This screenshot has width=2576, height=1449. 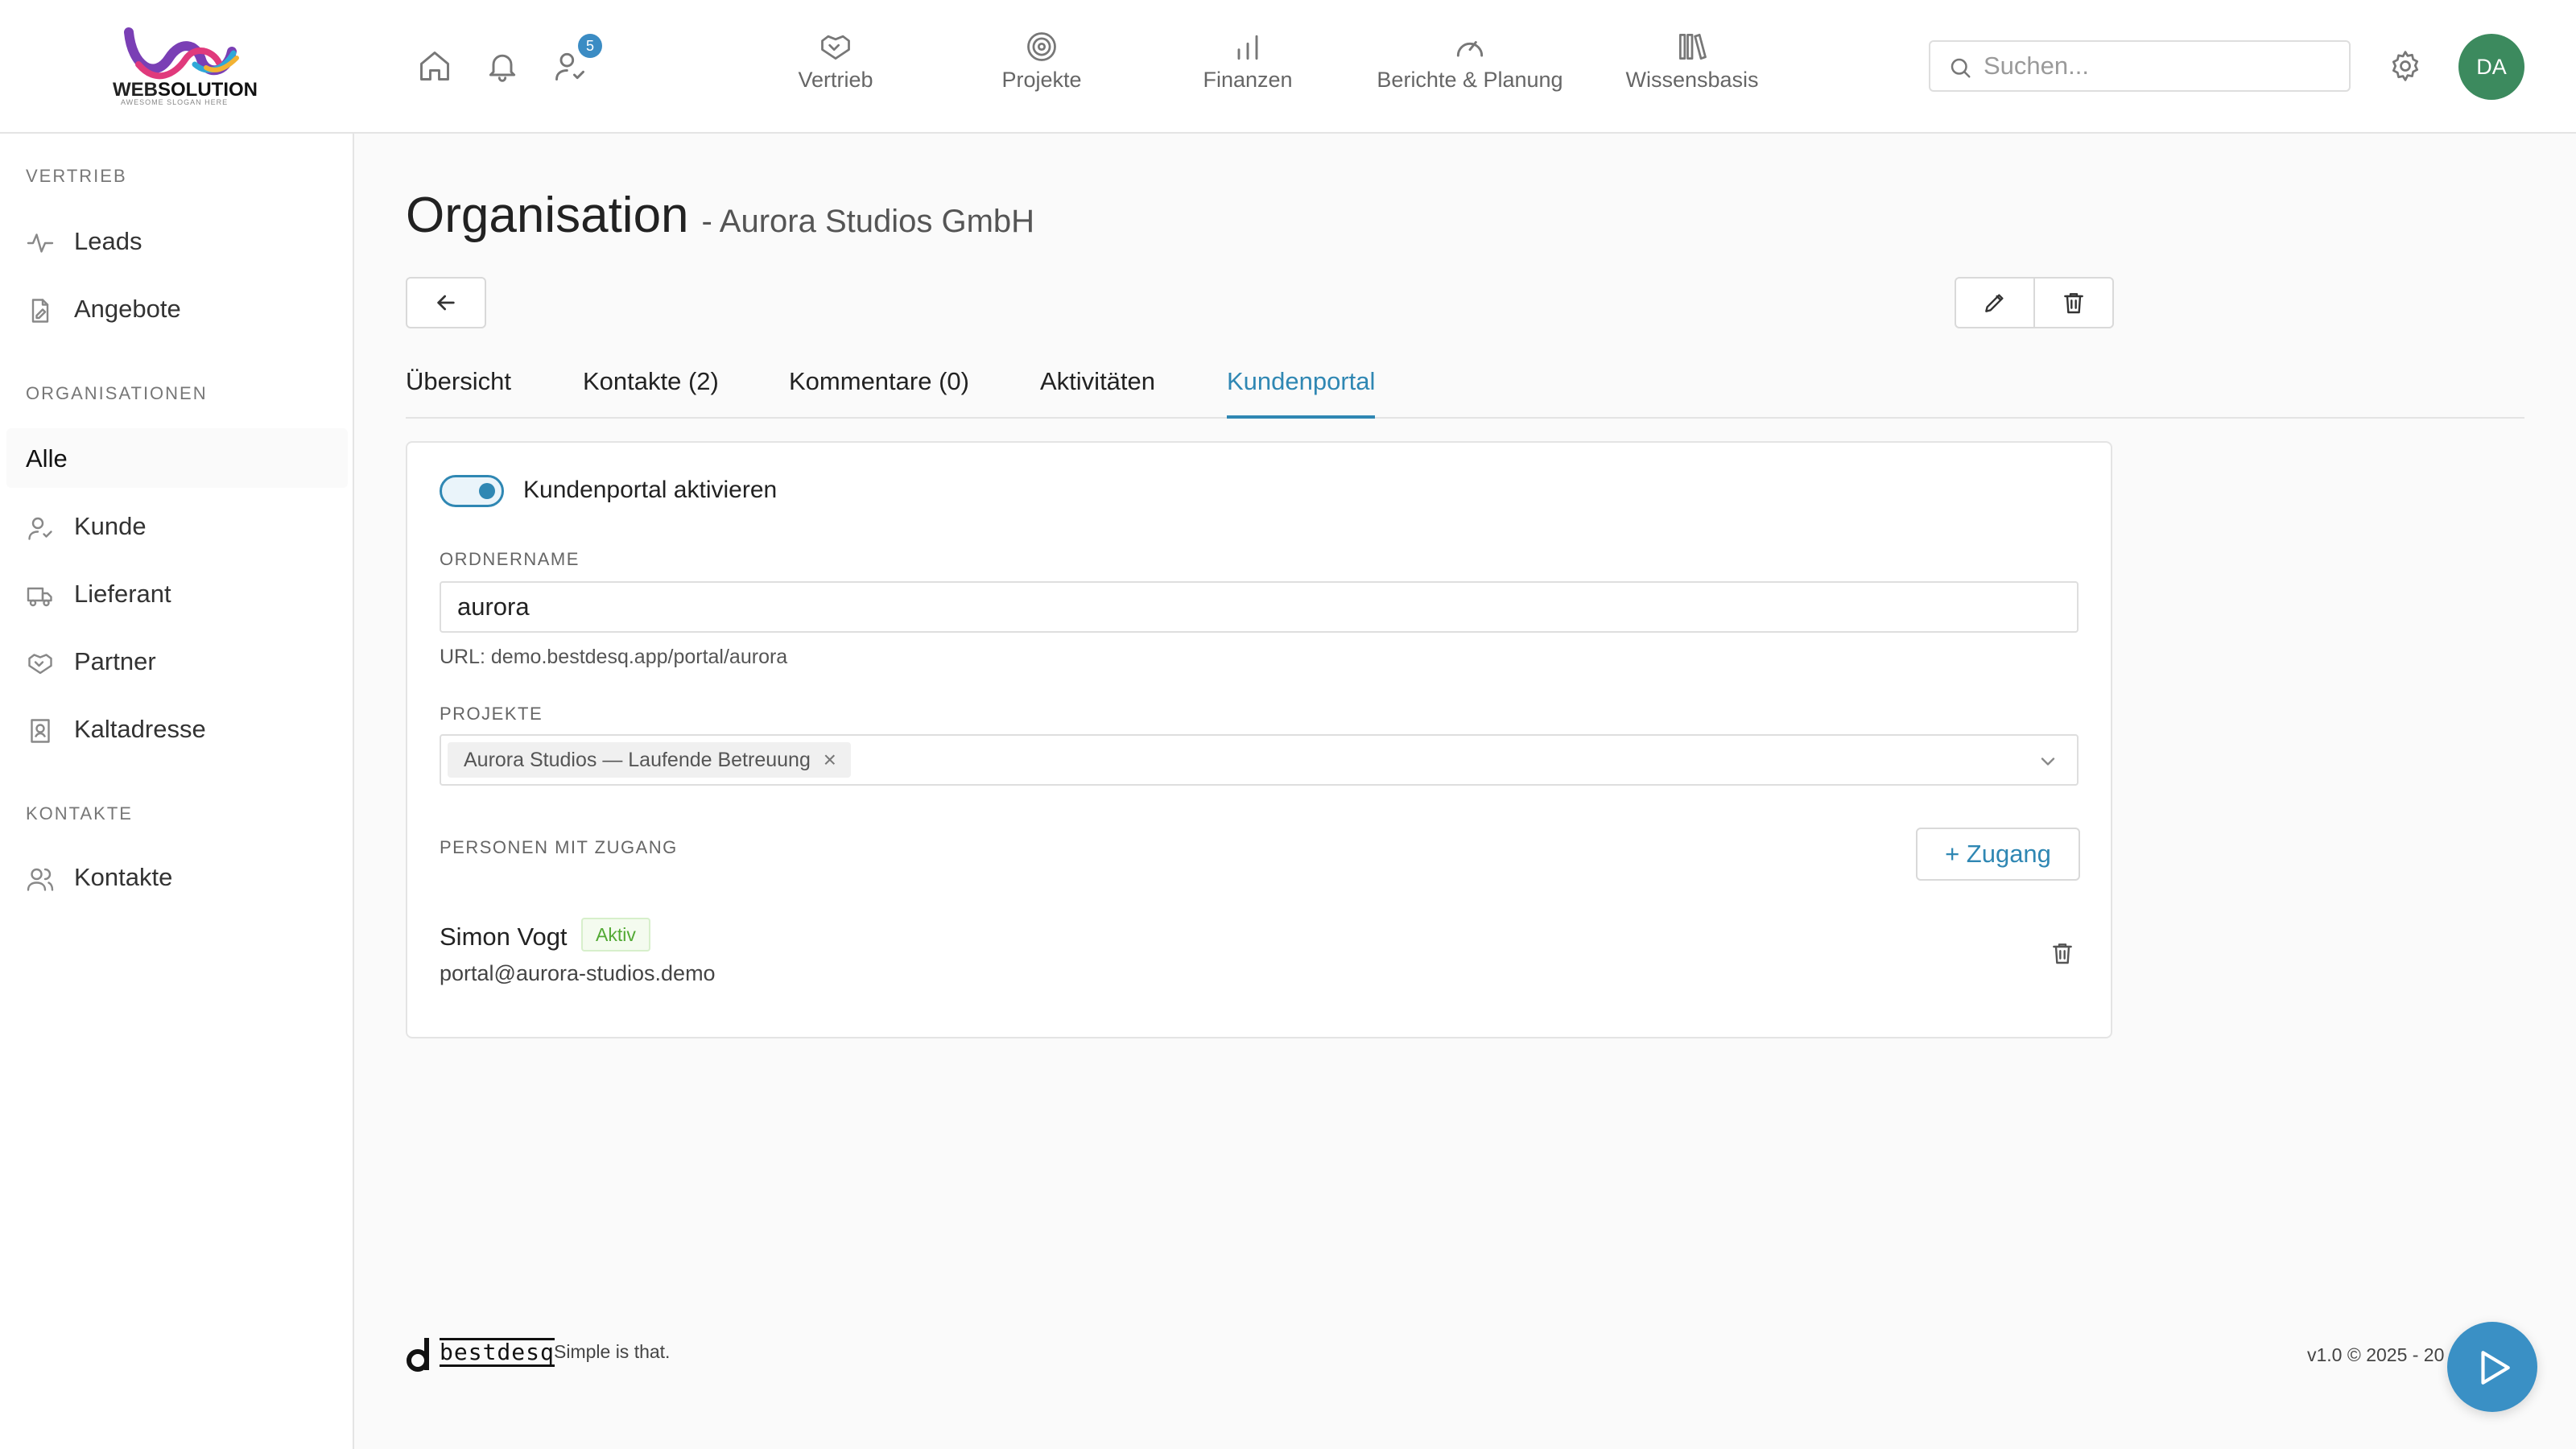 I want to click on folder-name-input, so click(x=1259, y=607).